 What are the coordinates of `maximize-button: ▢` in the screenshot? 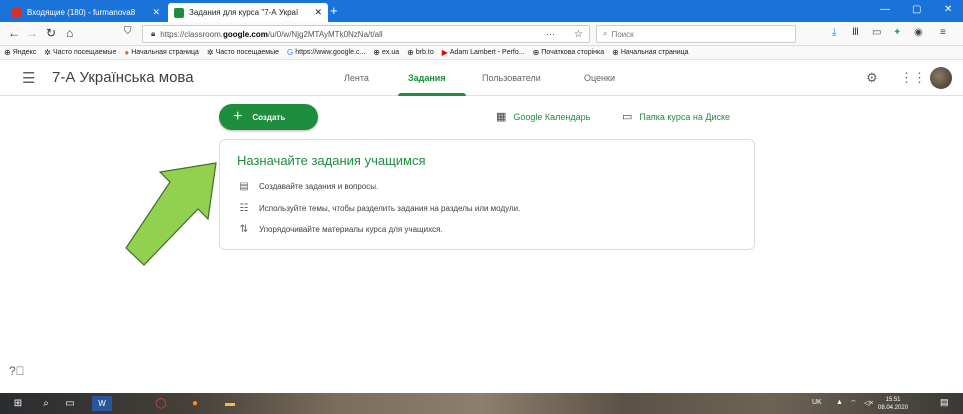 It's located at (916, 9).